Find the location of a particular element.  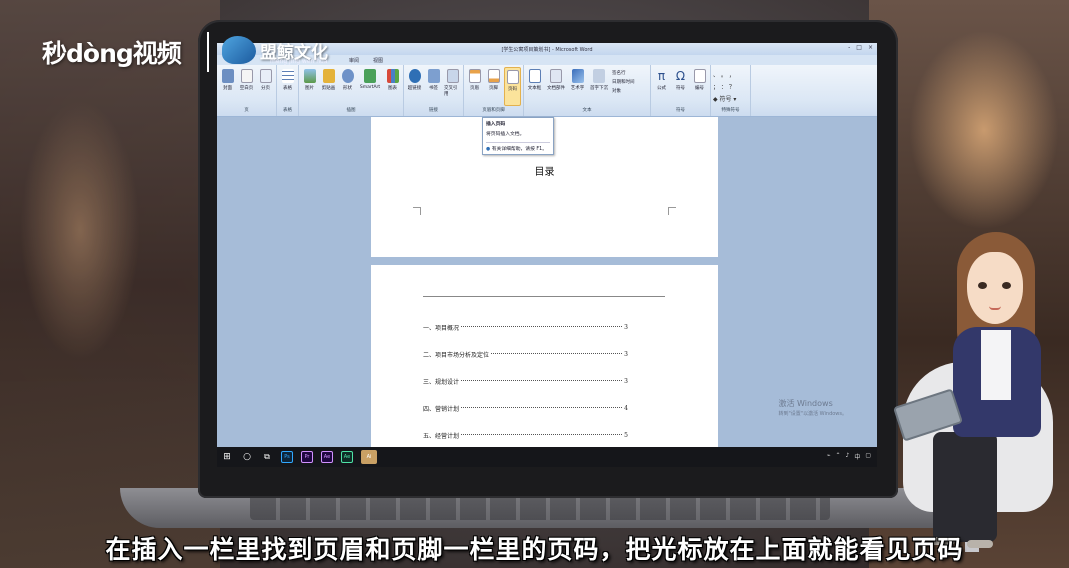

chart-button: 图表 is located at coordinates (392, 86).